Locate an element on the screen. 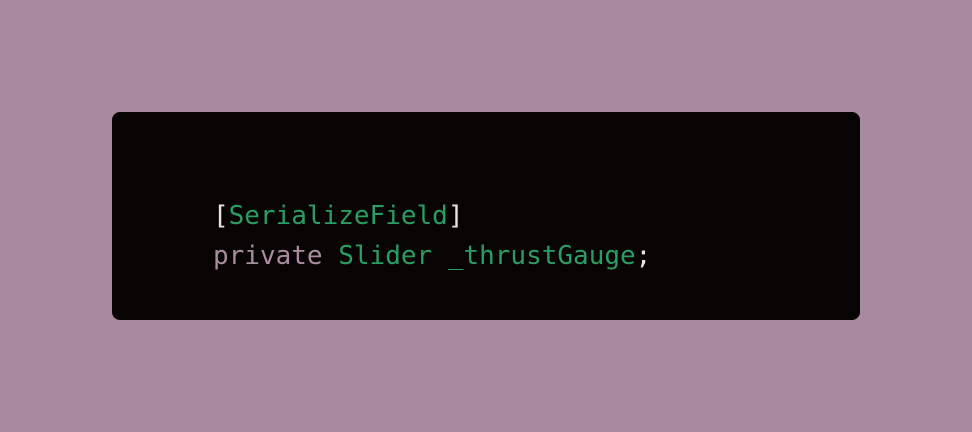 Image resolution: width=972 pixels, height=432 pixels. code-line-attribute: [SerializeField] is located at coordinates (338, 216).